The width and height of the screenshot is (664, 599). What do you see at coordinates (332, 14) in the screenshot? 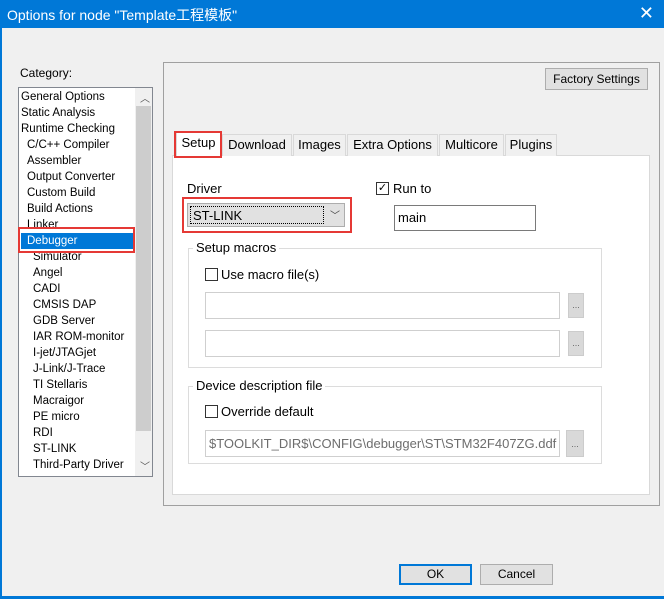
I see `title-bar: Options for node "Template工程模板"` at bounding box center [332, 14].